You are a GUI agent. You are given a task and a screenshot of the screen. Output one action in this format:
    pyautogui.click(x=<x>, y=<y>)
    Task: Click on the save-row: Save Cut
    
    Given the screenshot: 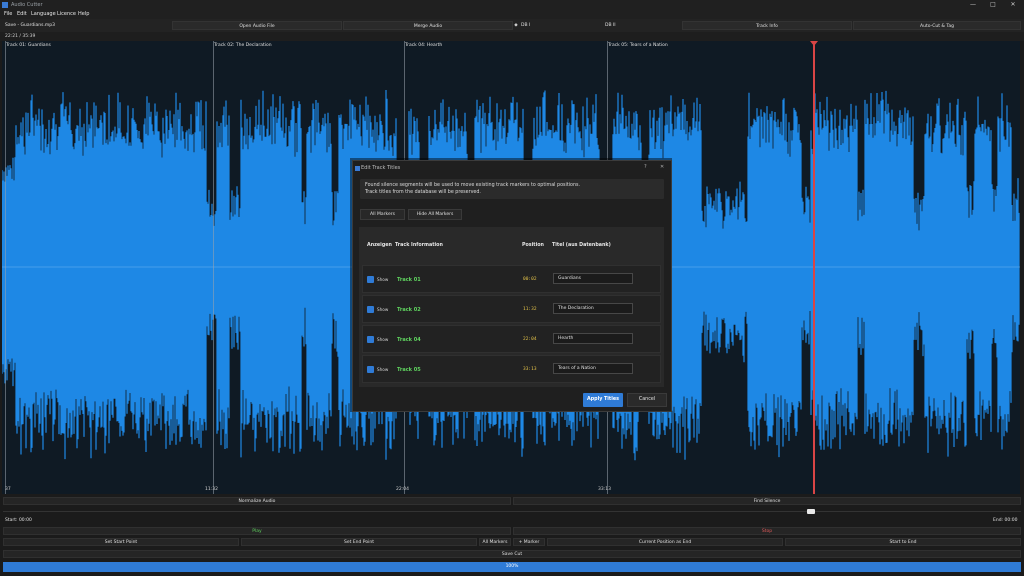 What is the action you would take?
    pyautogui.click(x=512, y=554)
    